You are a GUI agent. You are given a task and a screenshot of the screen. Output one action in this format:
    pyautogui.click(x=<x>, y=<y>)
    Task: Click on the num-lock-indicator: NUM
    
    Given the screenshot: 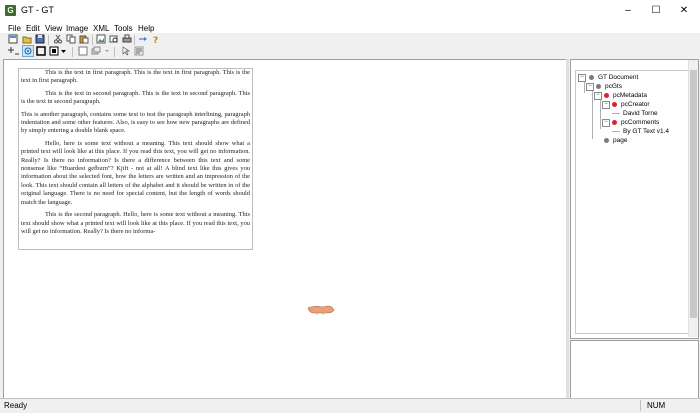 What is the action you would take?
    pyautogui.click(x=663, y=405)
    